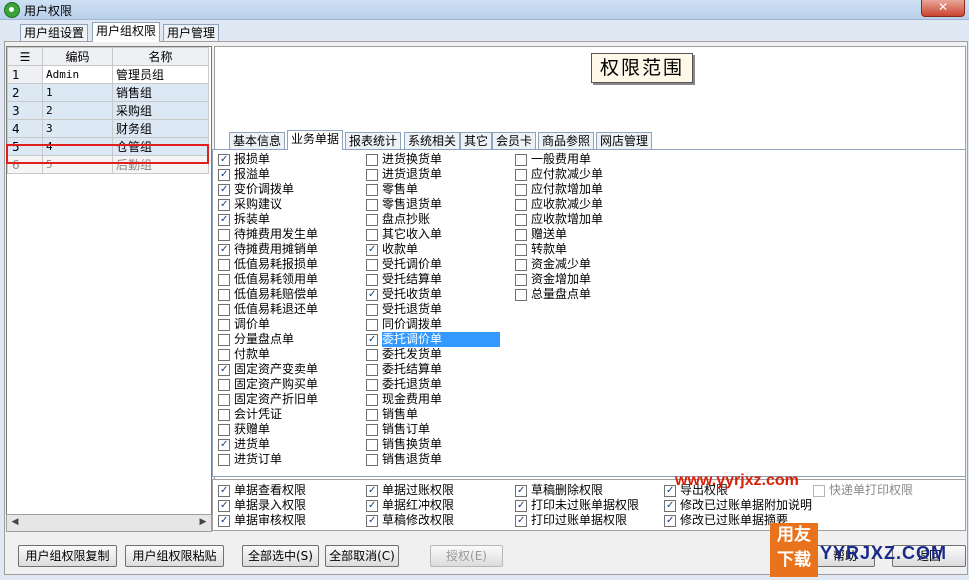 The image size is (969, 580). I want to click on checkbox-label: 打印过账单据权限, so click(579, 520).